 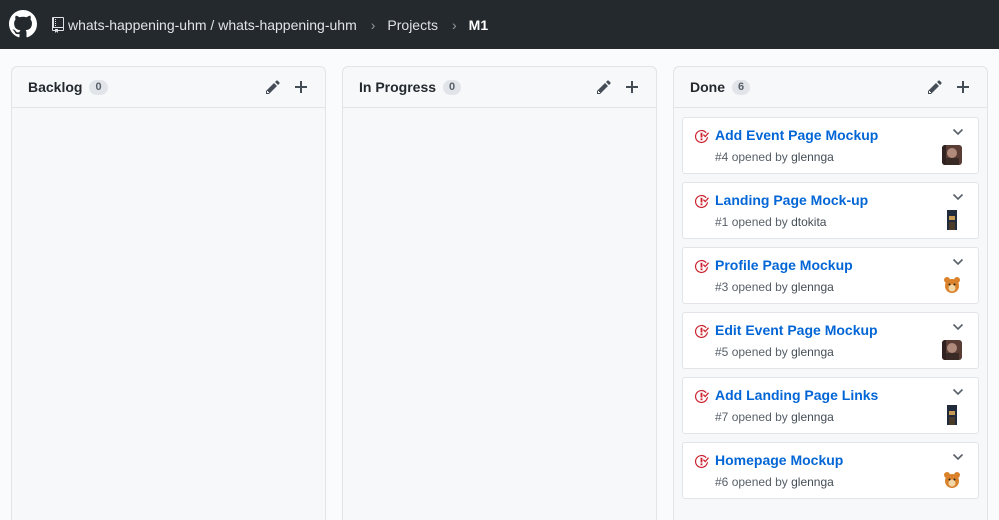 What do you see at coordinates (23, 24) in the screenshot?
I see `github-logo-icon` at bounding box center [23, 24].